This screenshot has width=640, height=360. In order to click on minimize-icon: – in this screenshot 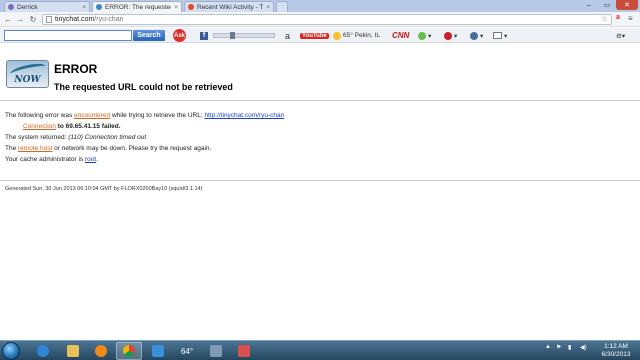, I will do `click(589, 5)`.